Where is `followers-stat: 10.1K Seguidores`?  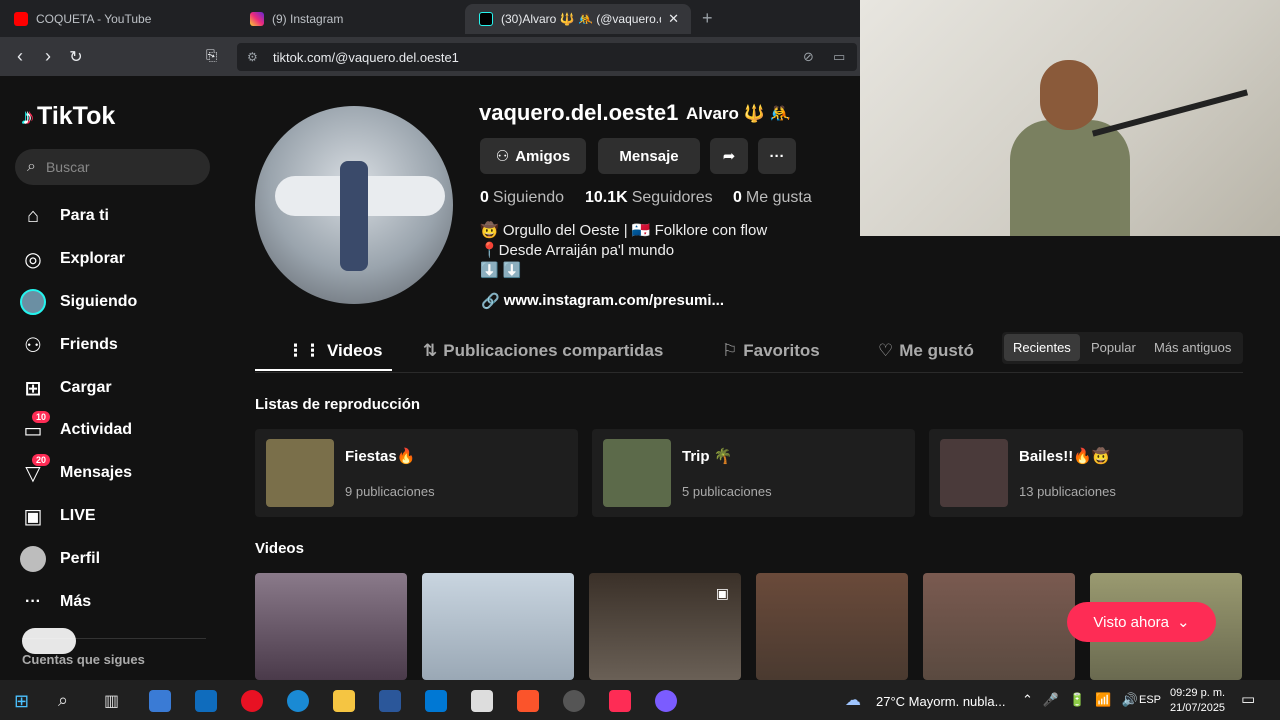 followers-stat: 10.1K Seguidores is located at coordinates (649, 198).